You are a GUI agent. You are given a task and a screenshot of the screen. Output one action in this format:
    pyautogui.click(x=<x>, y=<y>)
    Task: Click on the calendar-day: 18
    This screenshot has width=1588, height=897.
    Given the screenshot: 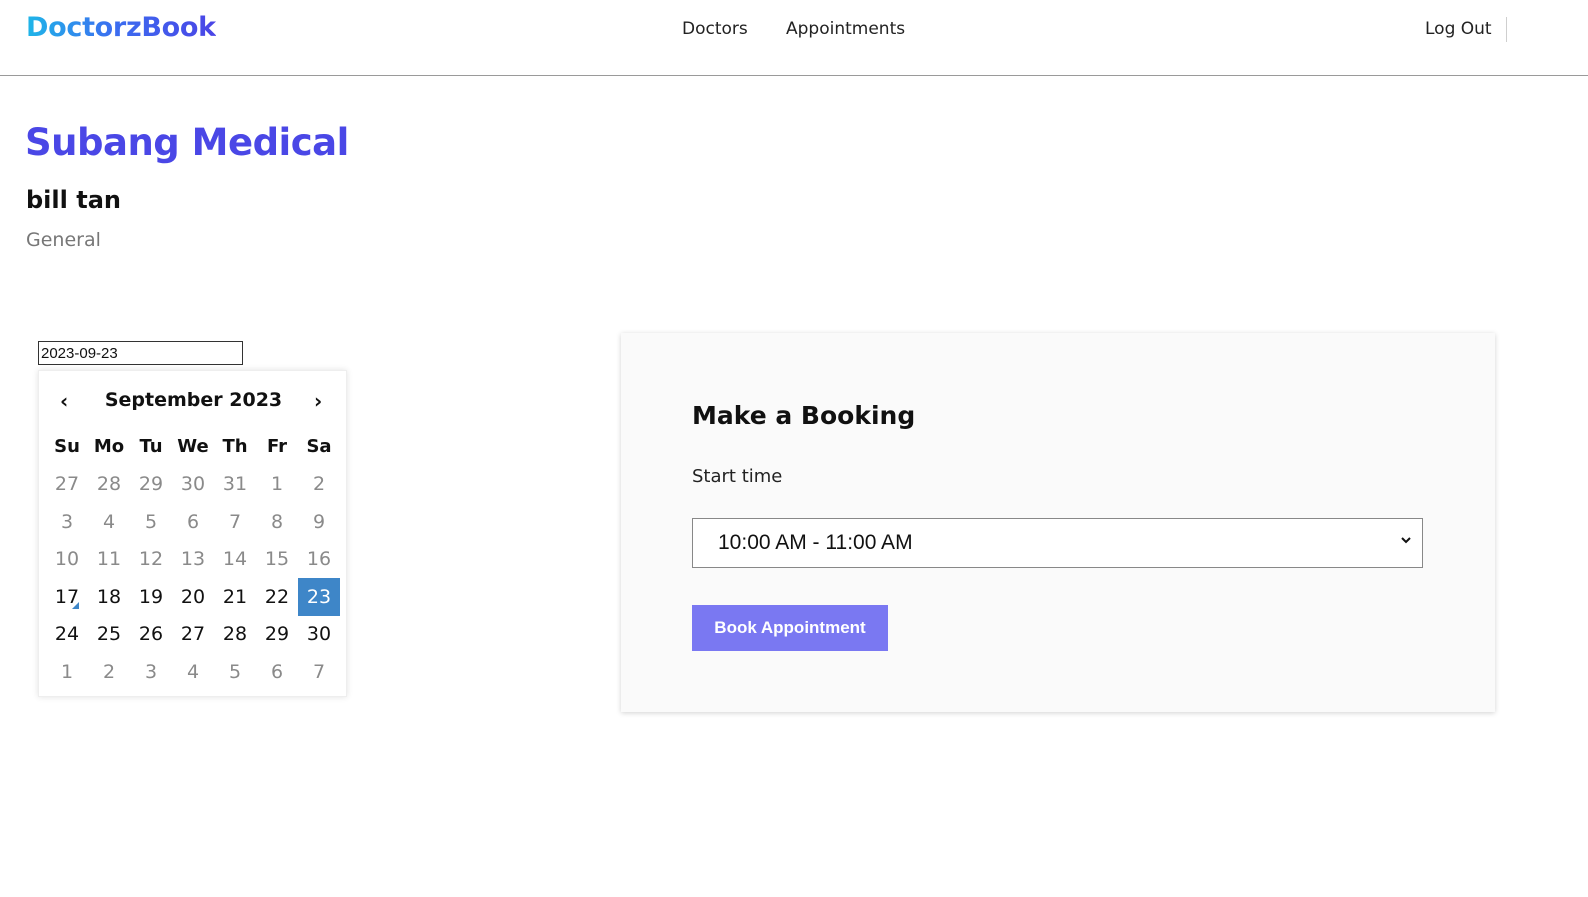 What is the action you would take?
    pyautogui.click(x=109, y=597)
    